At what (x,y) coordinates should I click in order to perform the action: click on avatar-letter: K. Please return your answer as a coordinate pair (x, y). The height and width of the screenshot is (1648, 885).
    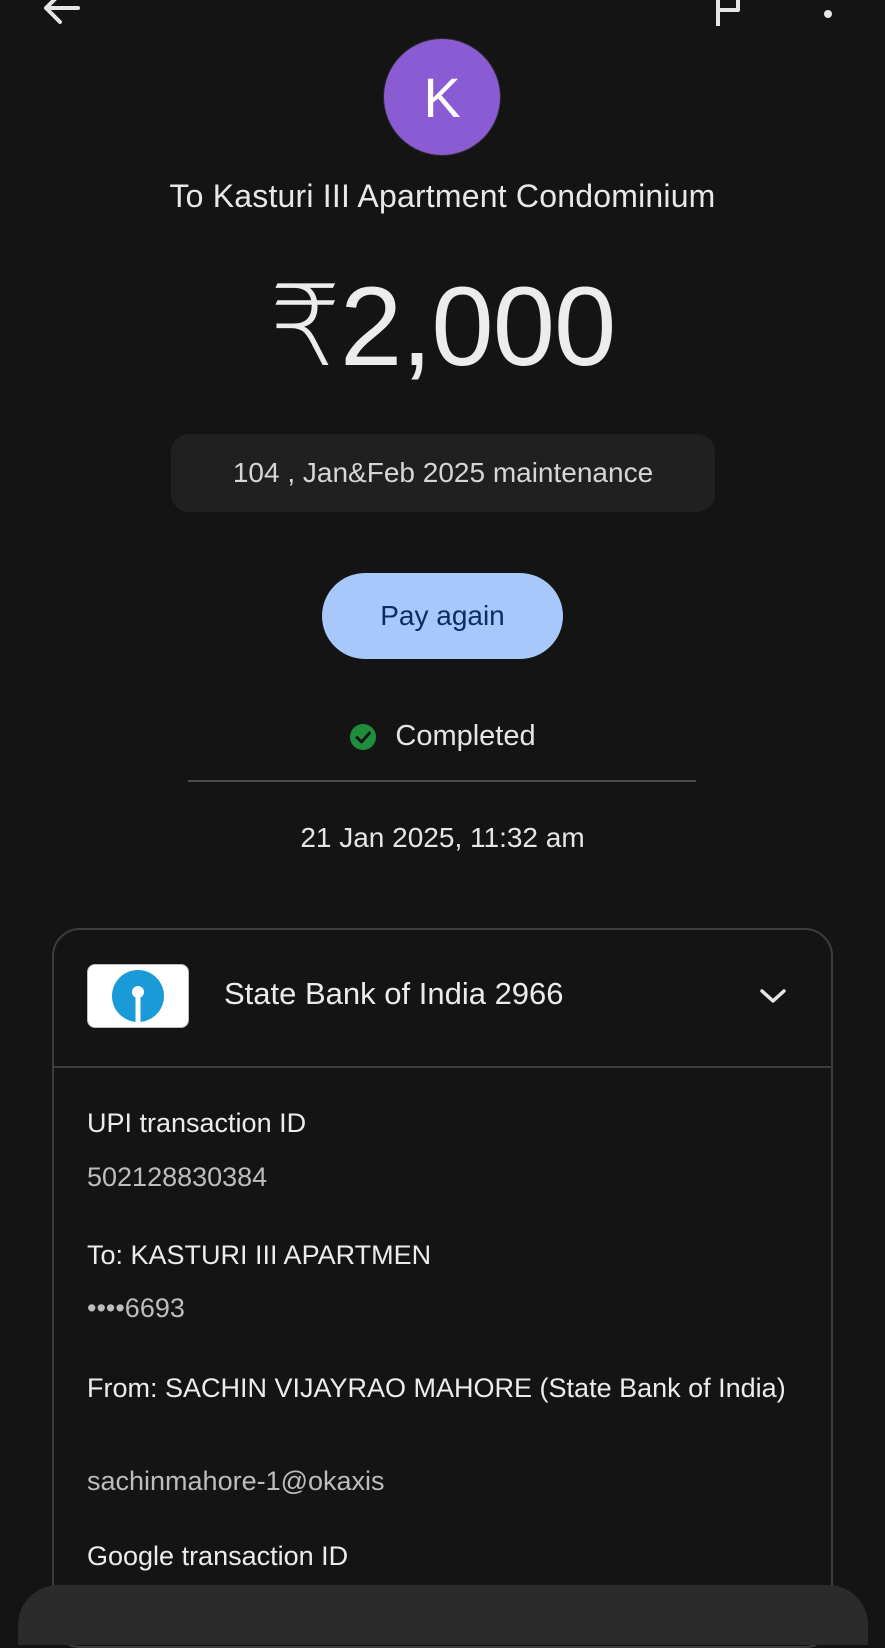
    Looking at the image, I should click on (442, 97).